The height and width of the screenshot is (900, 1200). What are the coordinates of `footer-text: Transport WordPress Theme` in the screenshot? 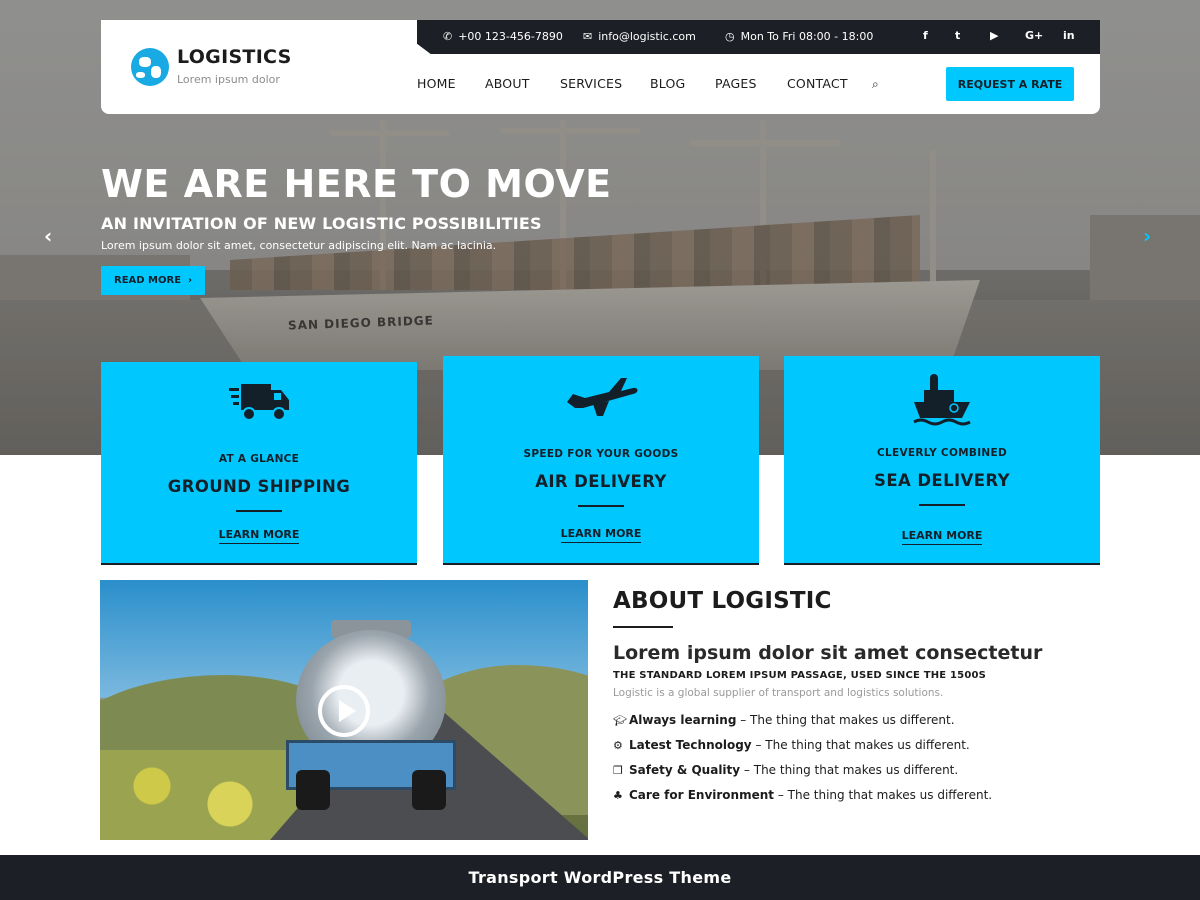 It's located at (600, 877).